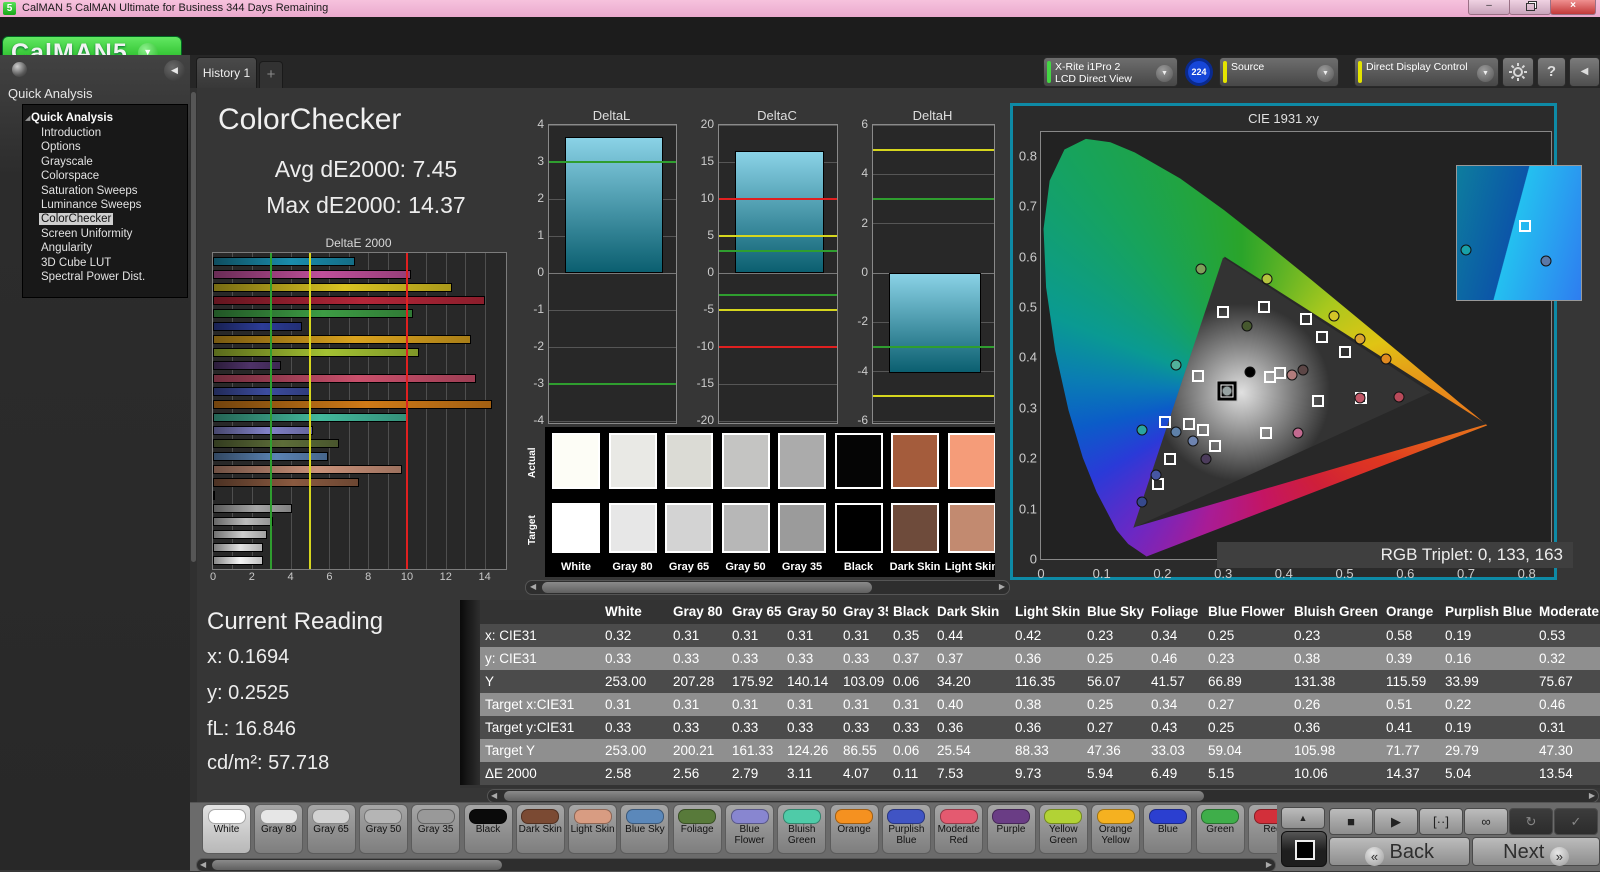 The height and width of the screenshot is (872, 1600). I want to click on sidebar-item-colorspace: Colorspace, so click(70, 176).